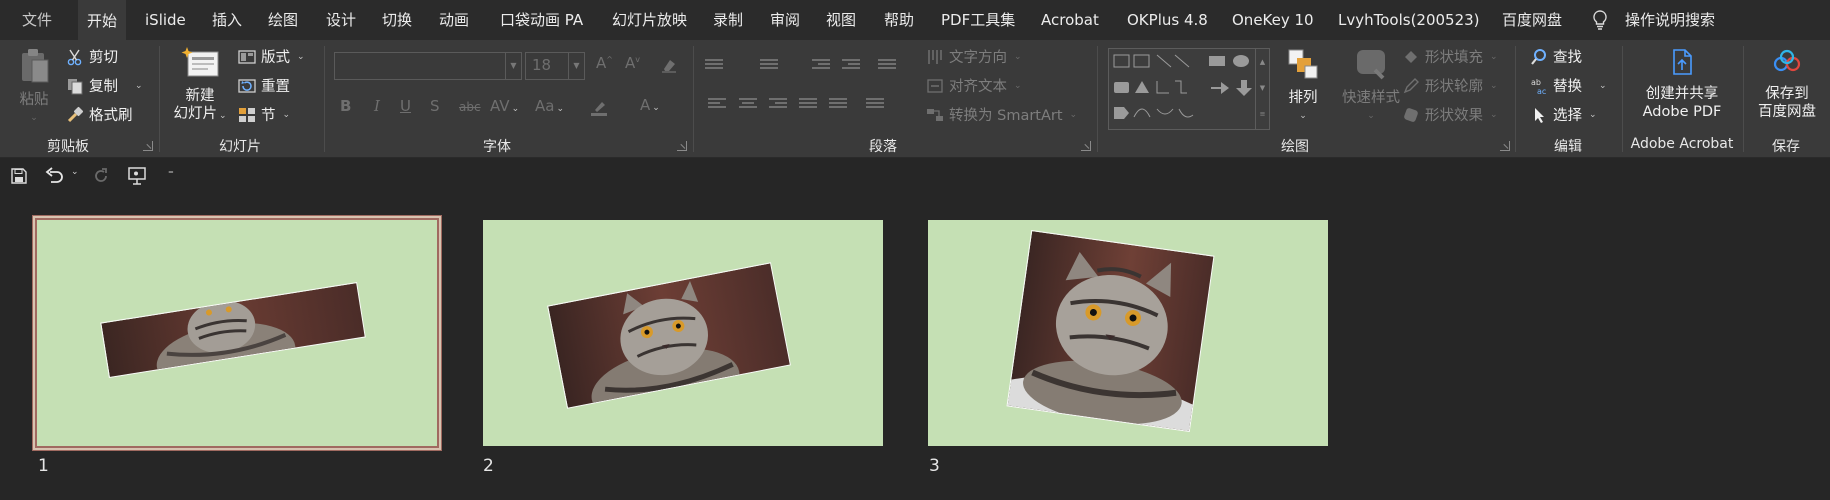  Describe the element at coordinates (377, 106) in the screenshot. I see `italic-icon: I` at that location.